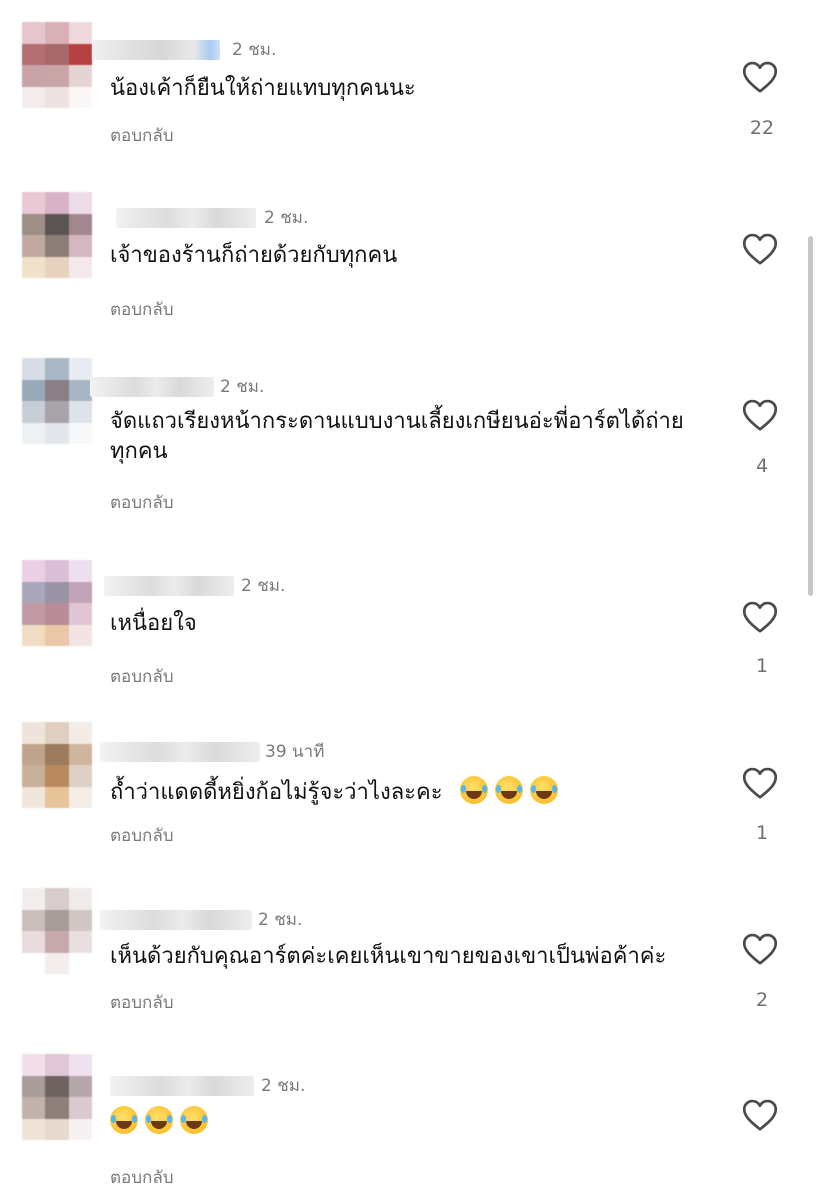  Describe the element at coordinates (254, 255) in the screenshot. I see `comment-text-content: เจ้าของร้านก็ถ่ายด้วยกับทุกคน` at that location.